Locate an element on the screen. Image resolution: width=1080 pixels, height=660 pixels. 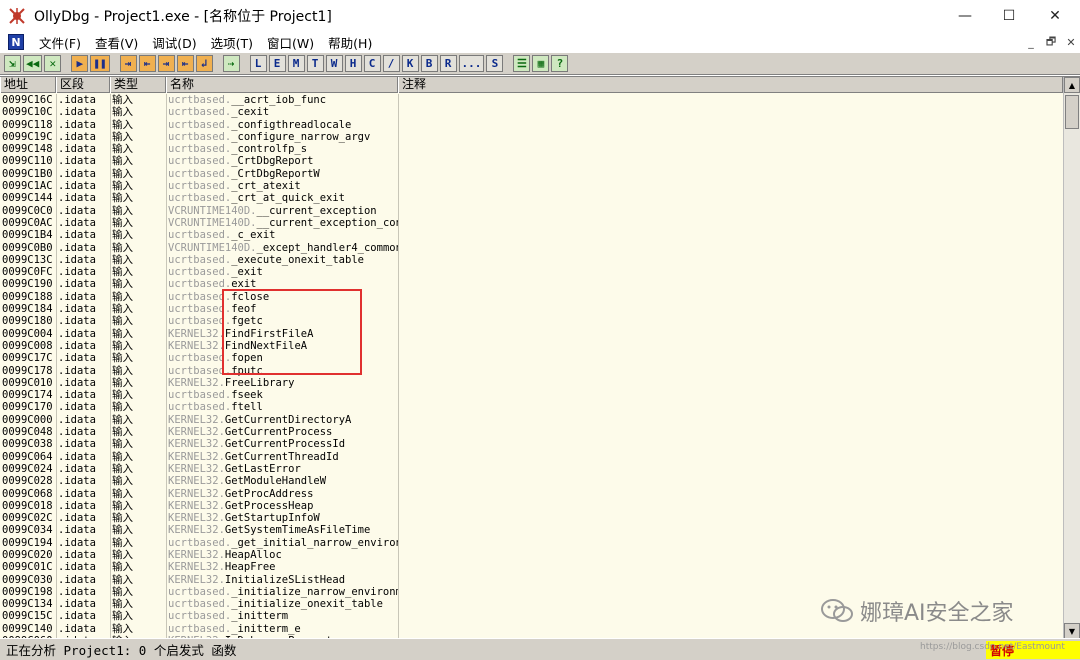
references-window-button: R is located at coordinates (448, 63).